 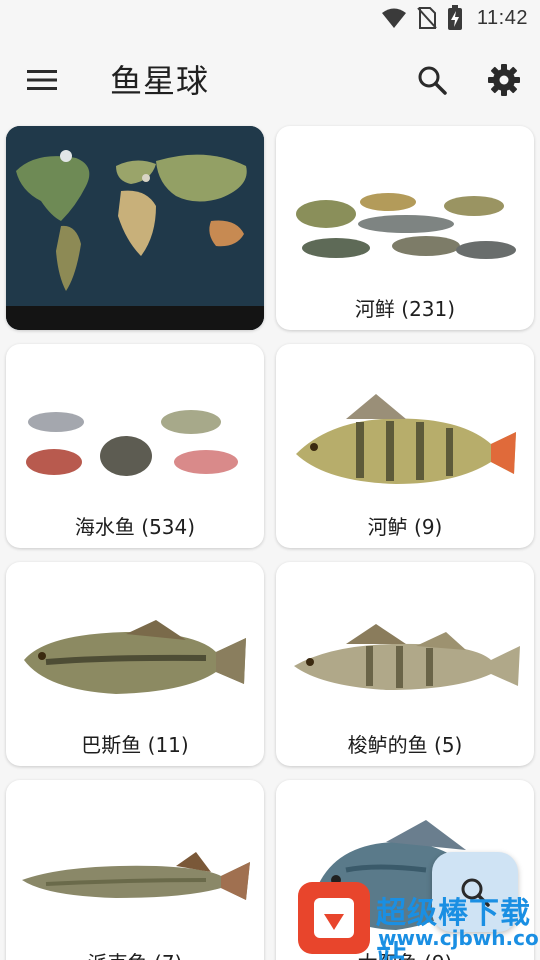 What do you see at coordinates (405, 309) in the screenshot?
I see `category-label: 河鲜 (231)` at bounding box center [405, 309].